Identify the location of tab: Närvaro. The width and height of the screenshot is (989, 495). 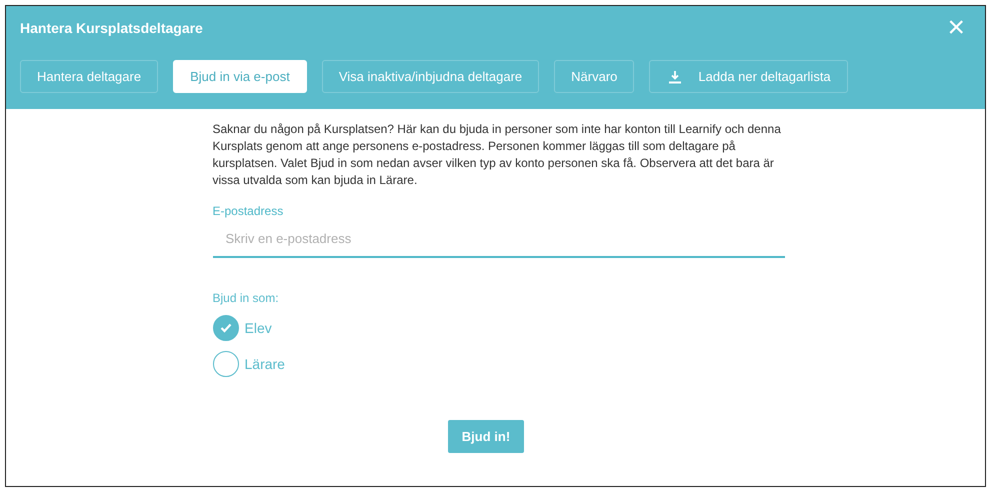
(594, 76).